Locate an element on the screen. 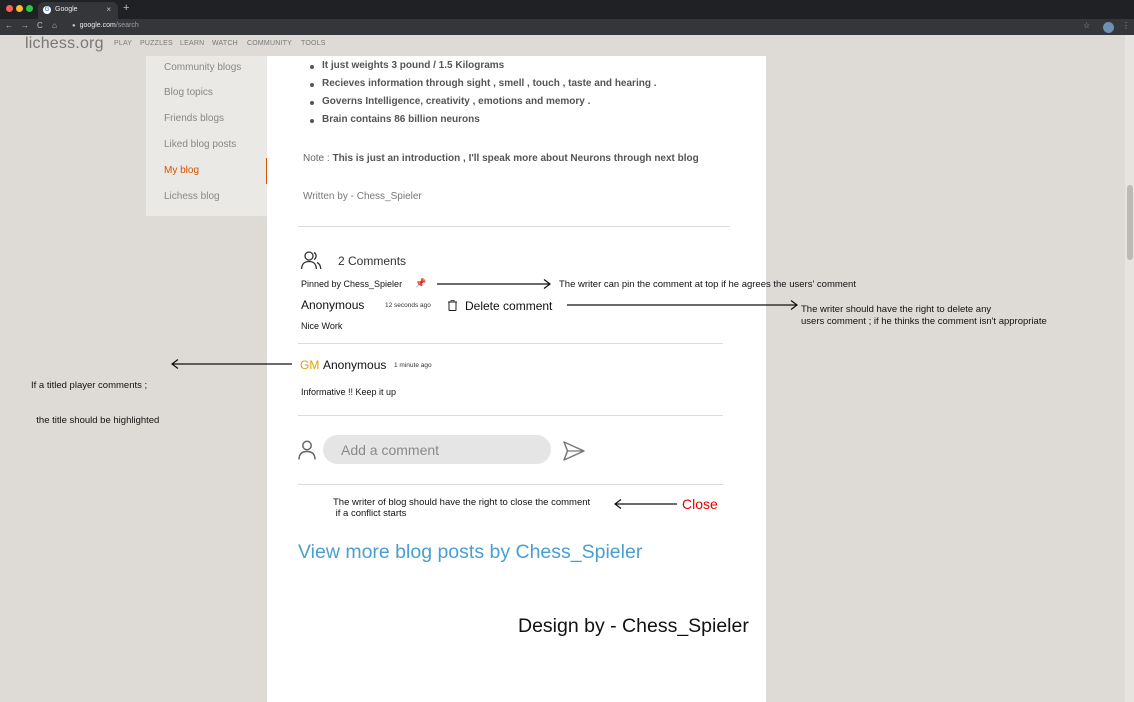 This screenshot has height=702, width=1134. lock-icon: ● is located at coordinates (74, 26).